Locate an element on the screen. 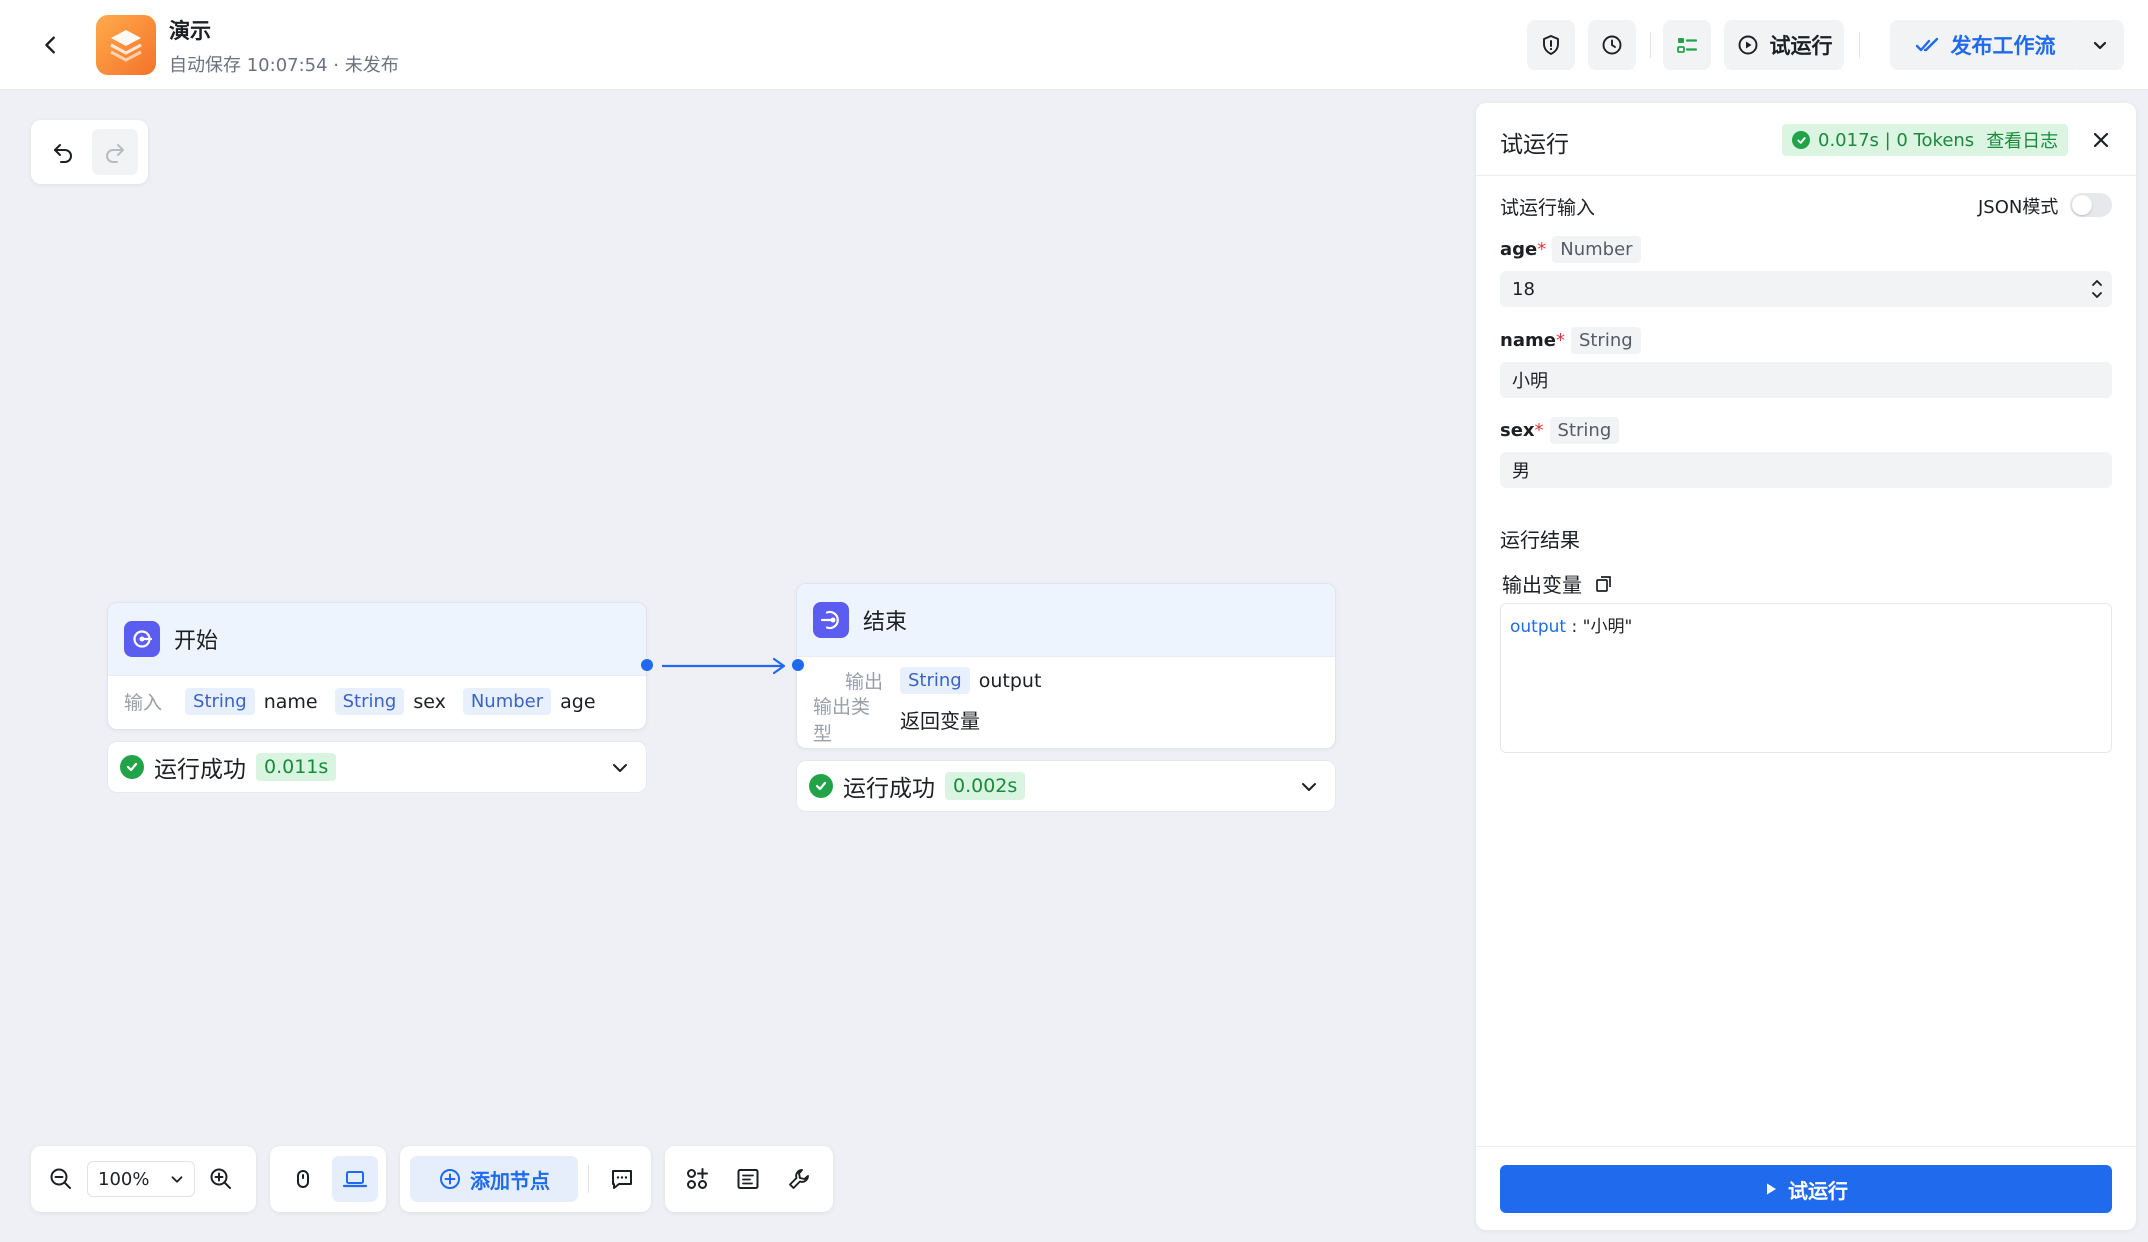 The image size is (2148, 1242). comment-icon is located at coordinates (622, 1179).